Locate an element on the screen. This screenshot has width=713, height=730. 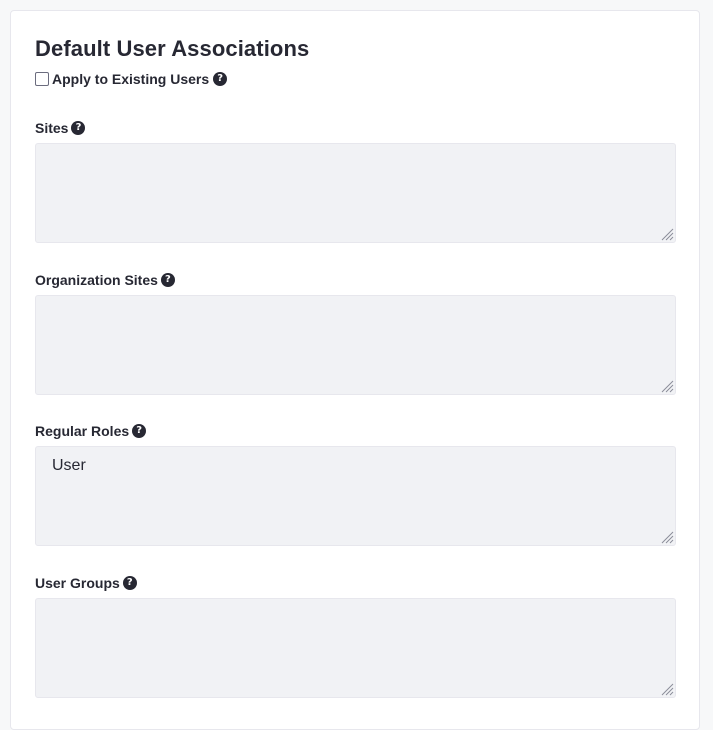
sites-textarea is located at coordinates (355, 193).